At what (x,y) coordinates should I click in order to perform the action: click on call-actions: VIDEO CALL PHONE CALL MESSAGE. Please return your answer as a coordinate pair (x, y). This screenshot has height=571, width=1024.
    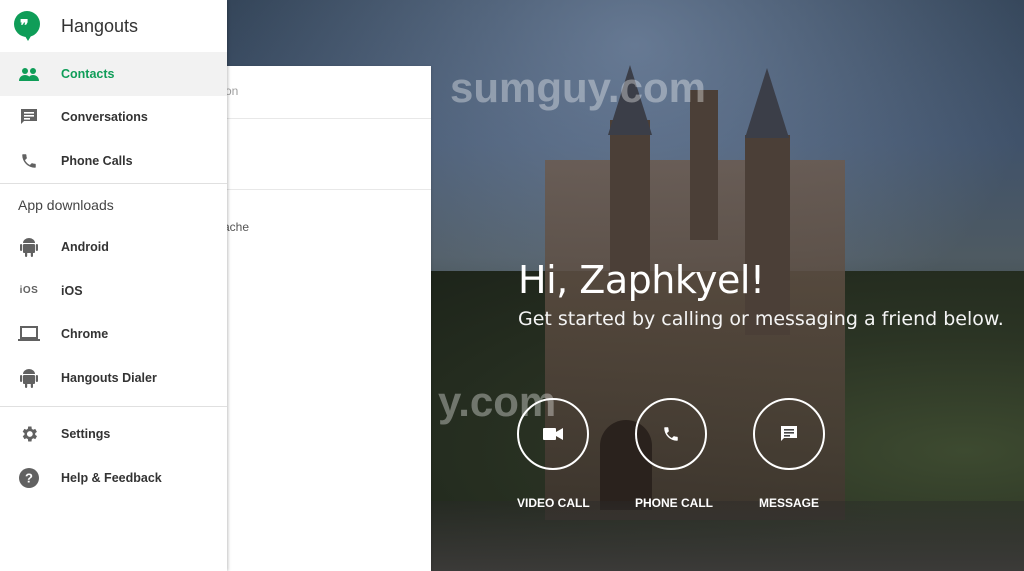
    Looking at the image, I should click on (694, 454).